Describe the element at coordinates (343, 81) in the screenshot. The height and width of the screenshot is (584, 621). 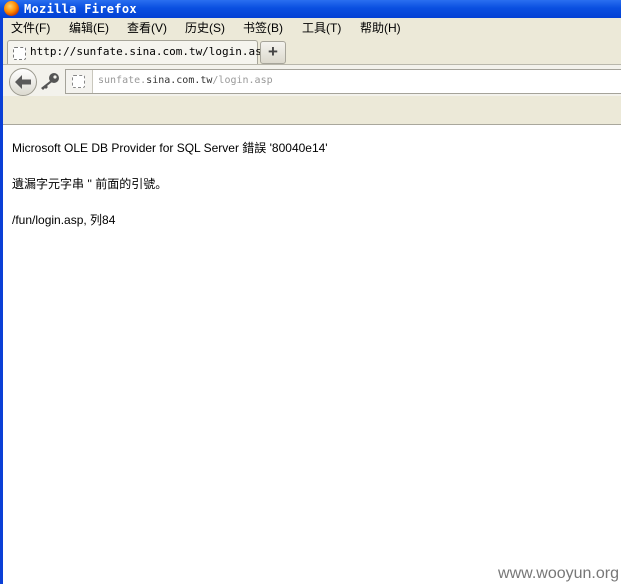
I see `address-bar: sunfate.sina.com.tw/login.asp` at that location.